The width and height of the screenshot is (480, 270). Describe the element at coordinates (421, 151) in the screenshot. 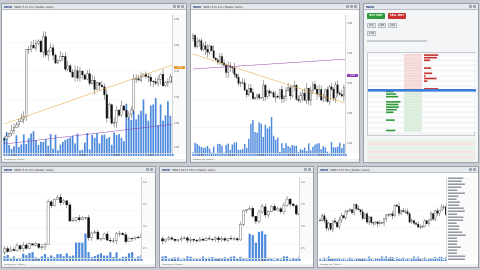

I see `time-and-sales` at that location.